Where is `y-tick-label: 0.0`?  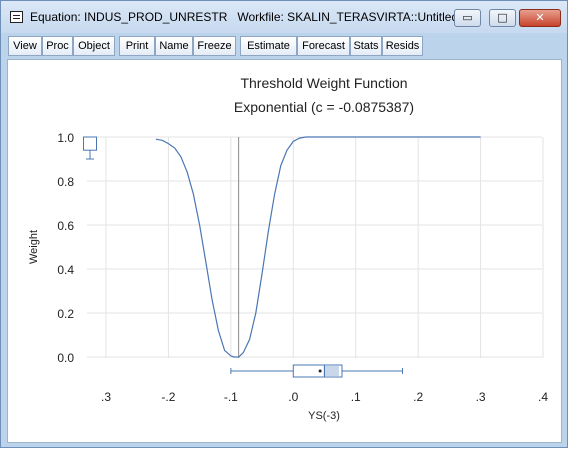 y-tick-label: 0.0 is located at coordinates (65, 358).